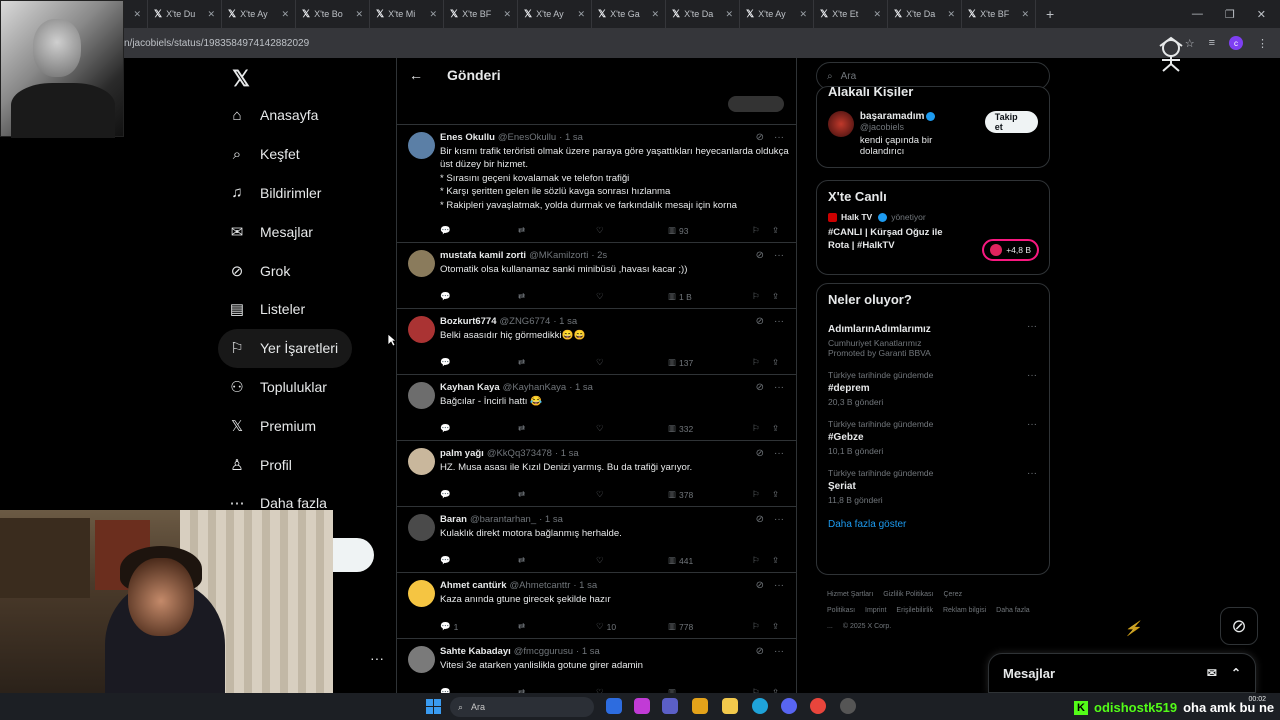 This screenshot has height=720, width=1280. I want to click on browser-tab: 𝕏 X'te Et ✕, so click(851, 14).